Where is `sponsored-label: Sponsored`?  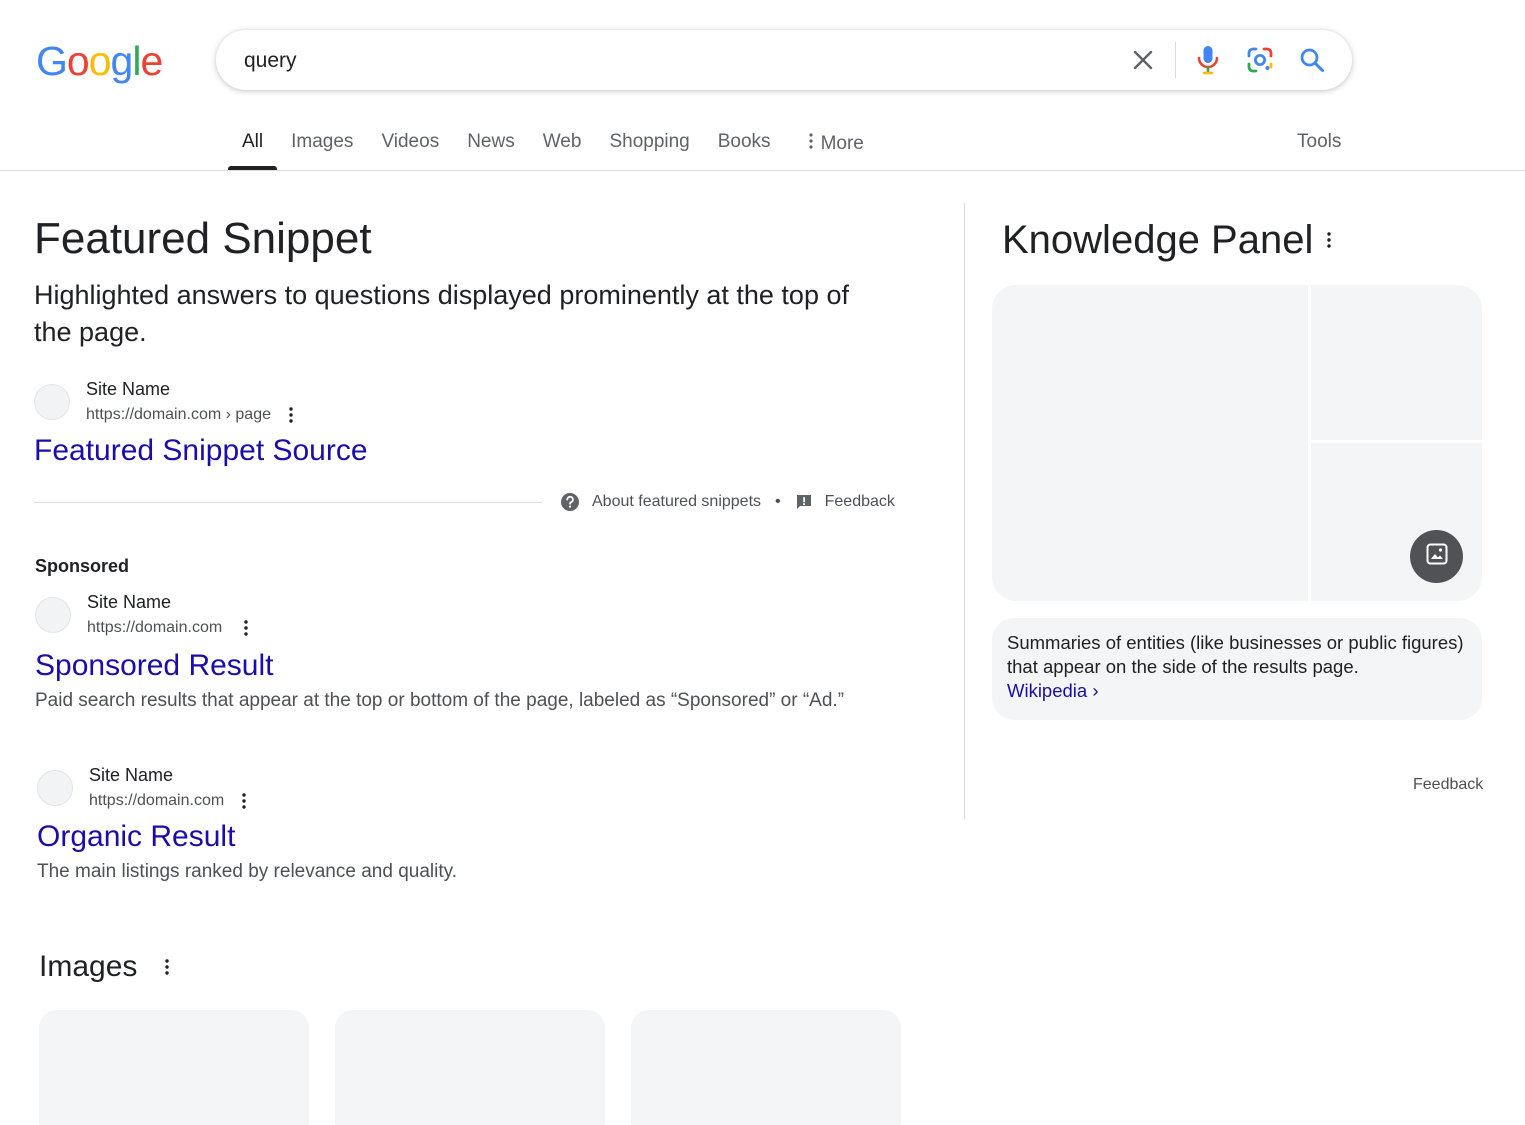 sponsored-label: Sponsored is located at coordinates (82, 566).